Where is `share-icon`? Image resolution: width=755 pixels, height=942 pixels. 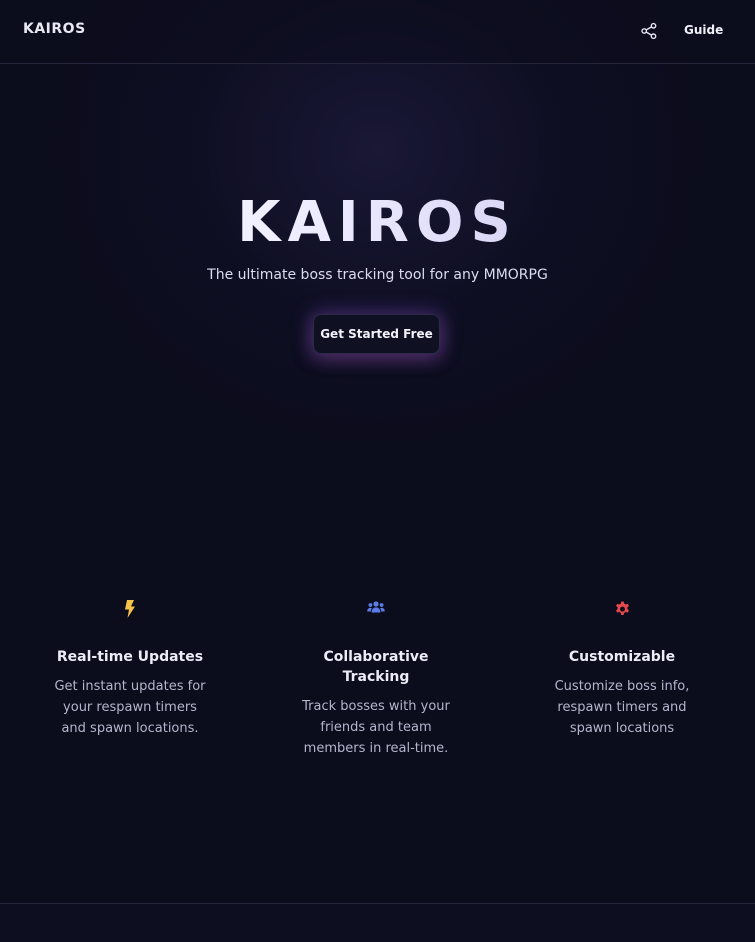 share-icon is located at coordinates (649, 31).